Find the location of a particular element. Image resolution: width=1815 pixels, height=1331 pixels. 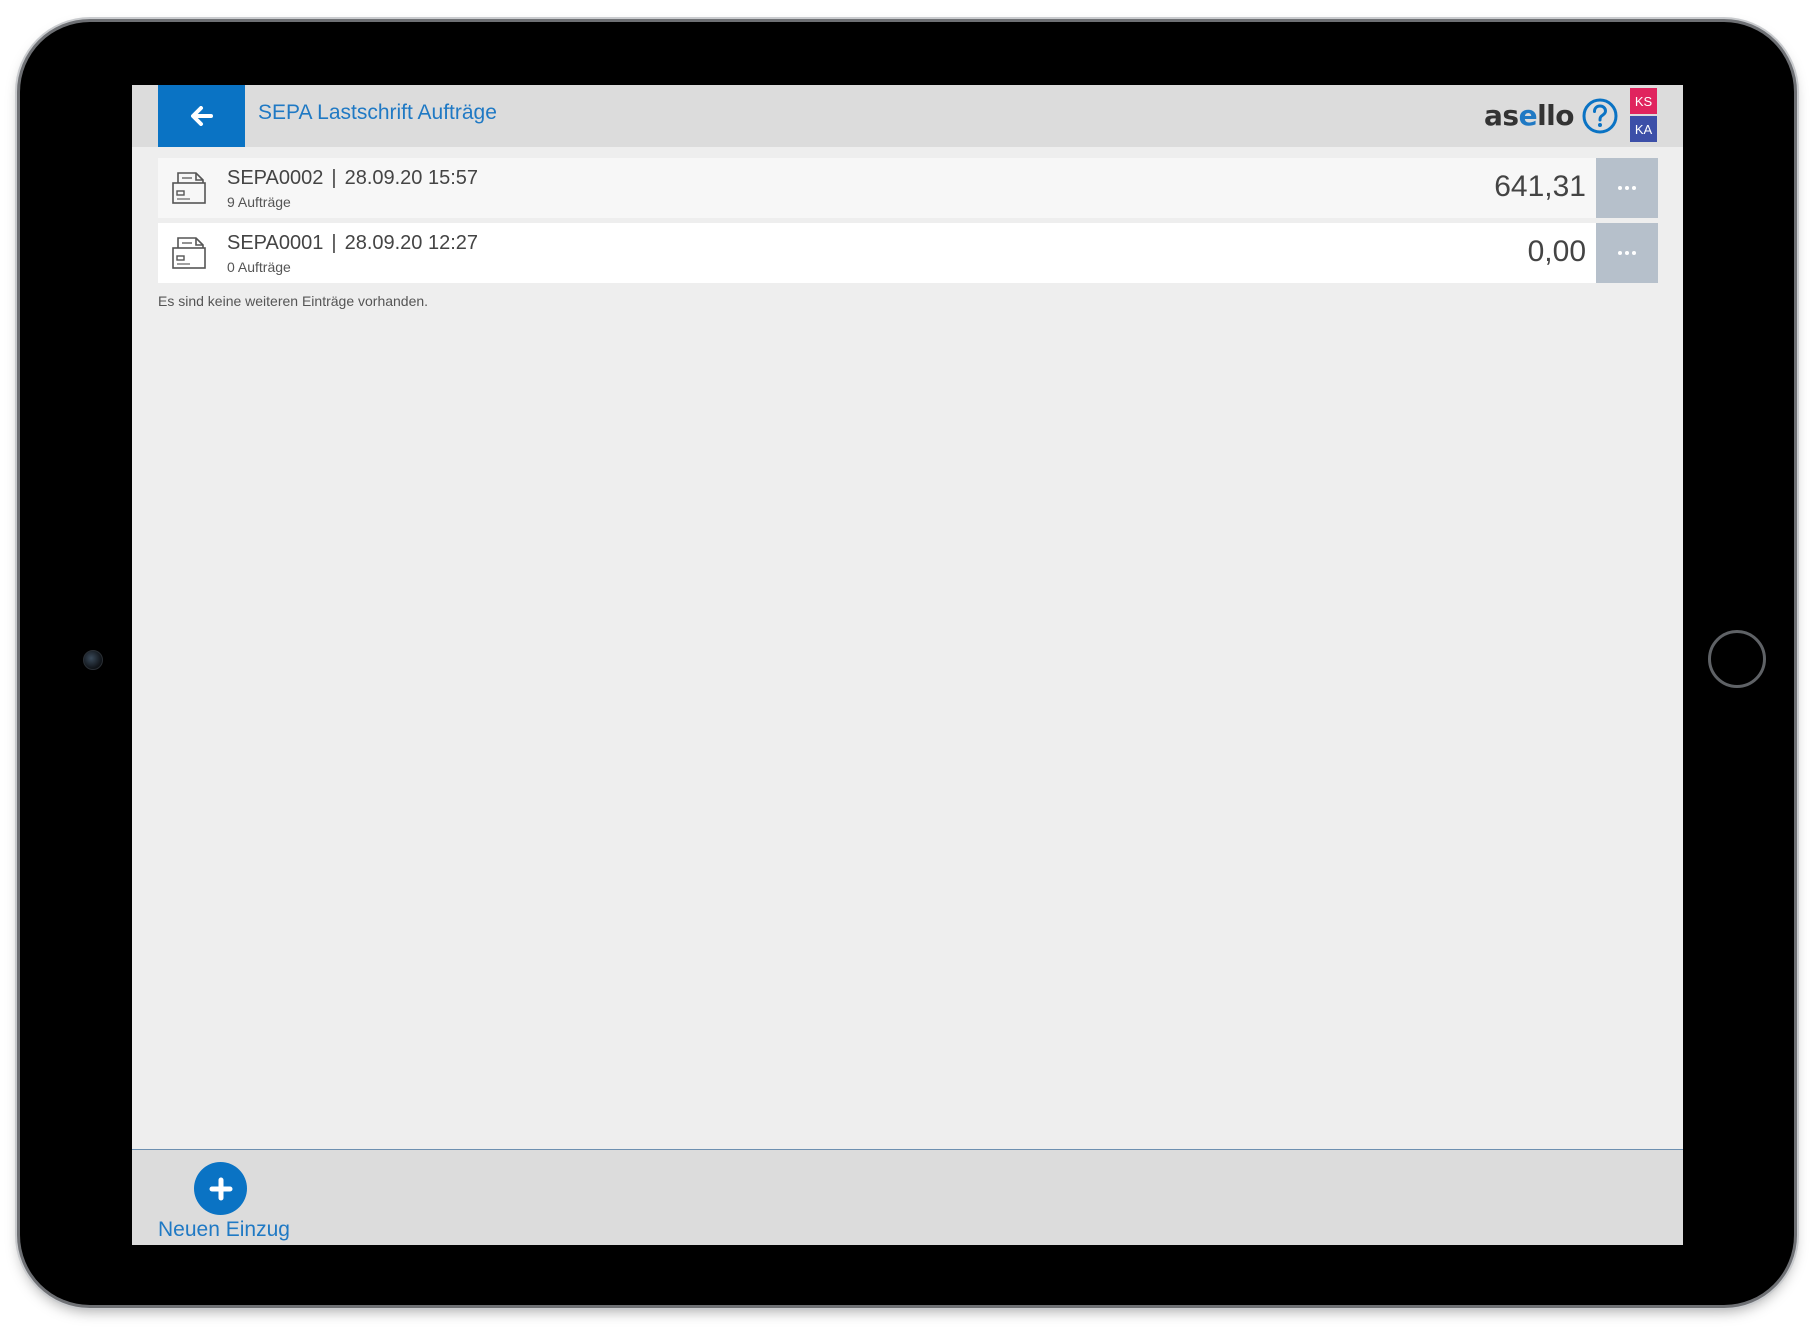

badge-ka: KA is located at coordinates (1643, 129).